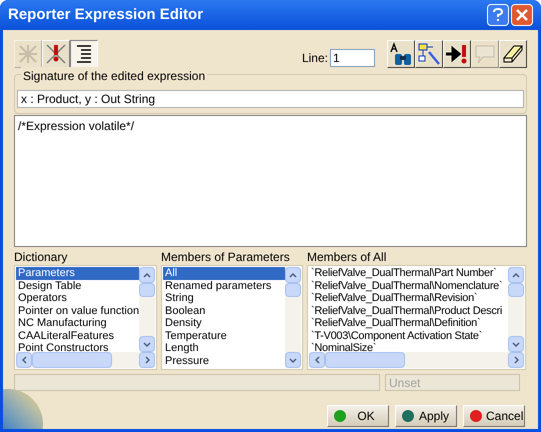 This screenshot has width=541, height=432. I want to click on list-item: `NominalSize`, so click(408, 347).